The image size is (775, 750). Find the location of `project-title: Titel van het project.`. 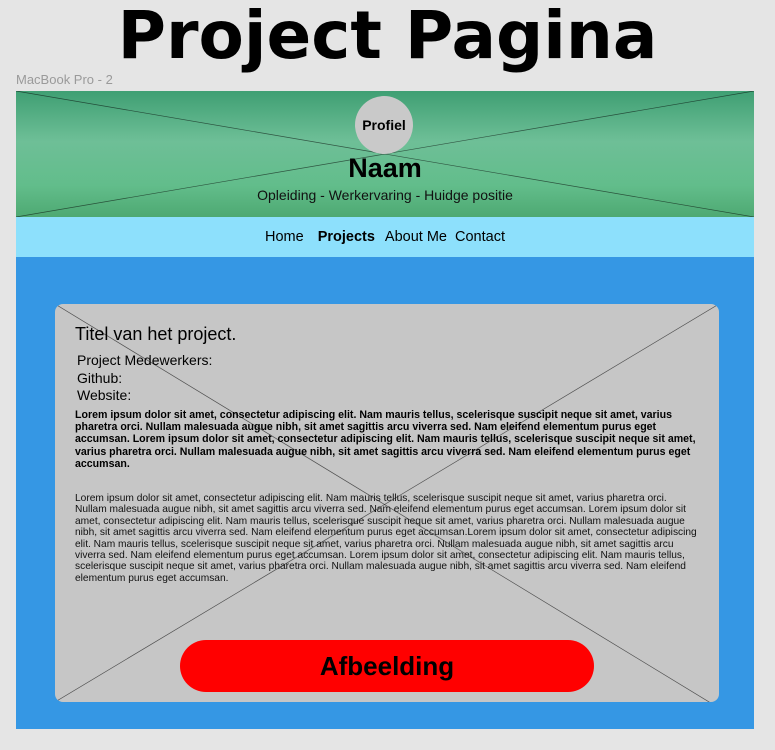

project-title: Titel van het project. is located at coordinates (156, 334).